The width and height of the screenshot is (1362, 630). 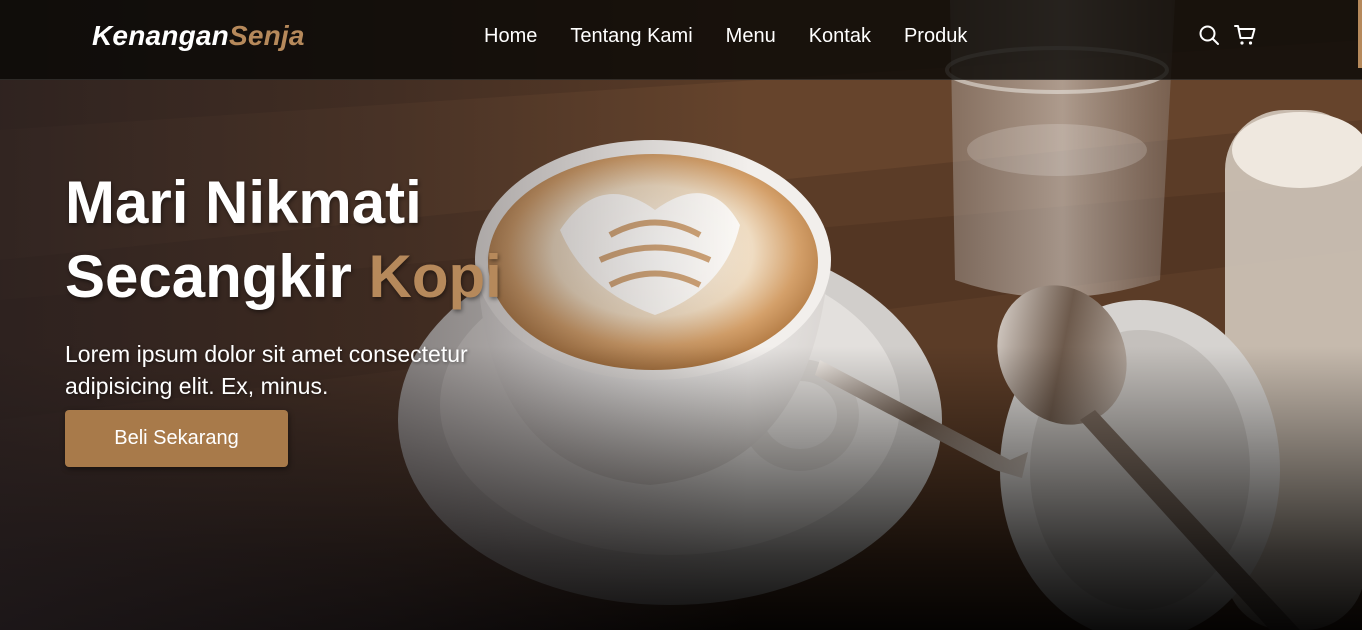 I want to click on nav-links: Home Tentang Kami Menu Kontak Produk, so click(x=725, y=36).